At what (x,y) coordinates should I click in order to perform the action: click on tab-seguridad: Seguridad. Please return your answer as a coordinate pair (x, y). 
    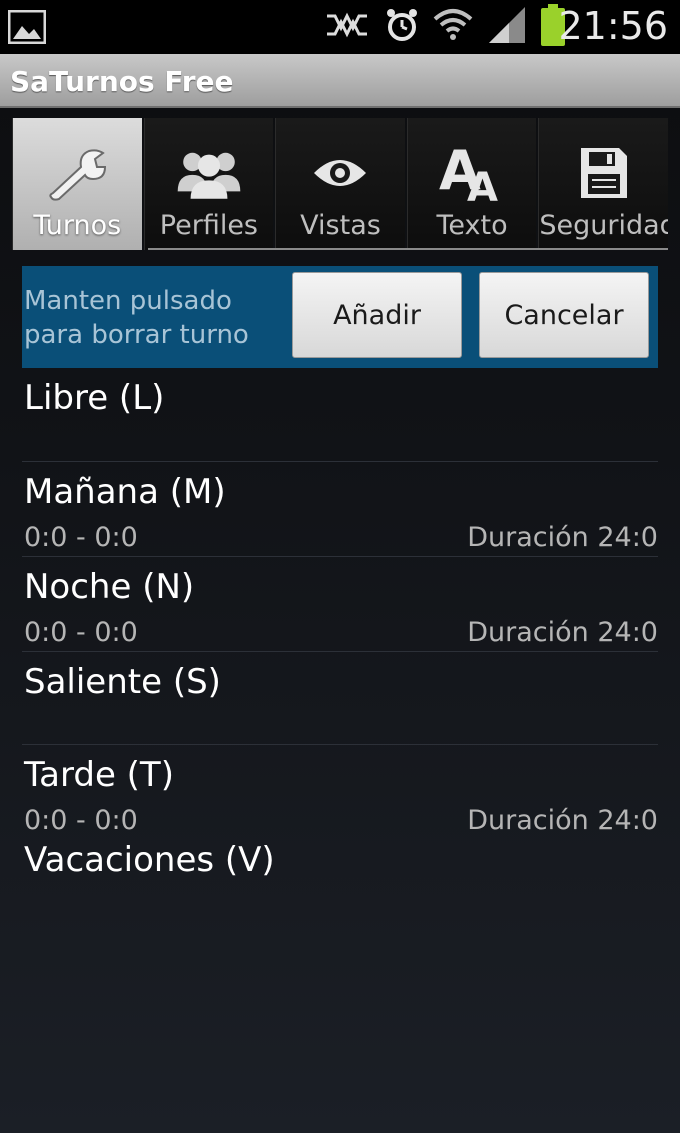
    Looking at the image, I should click on (603, 184).